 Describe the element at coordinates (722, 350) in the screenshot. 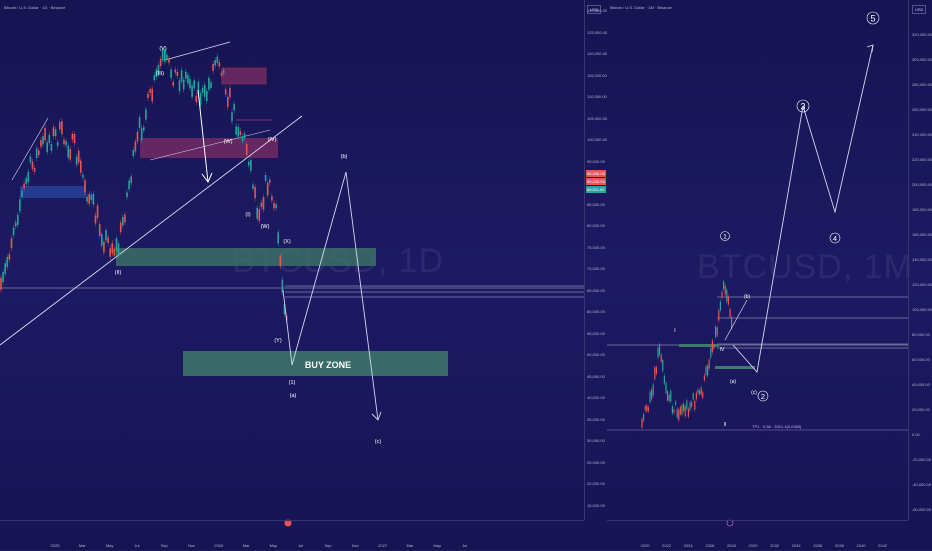

I see `wave-label: IV` at that location.